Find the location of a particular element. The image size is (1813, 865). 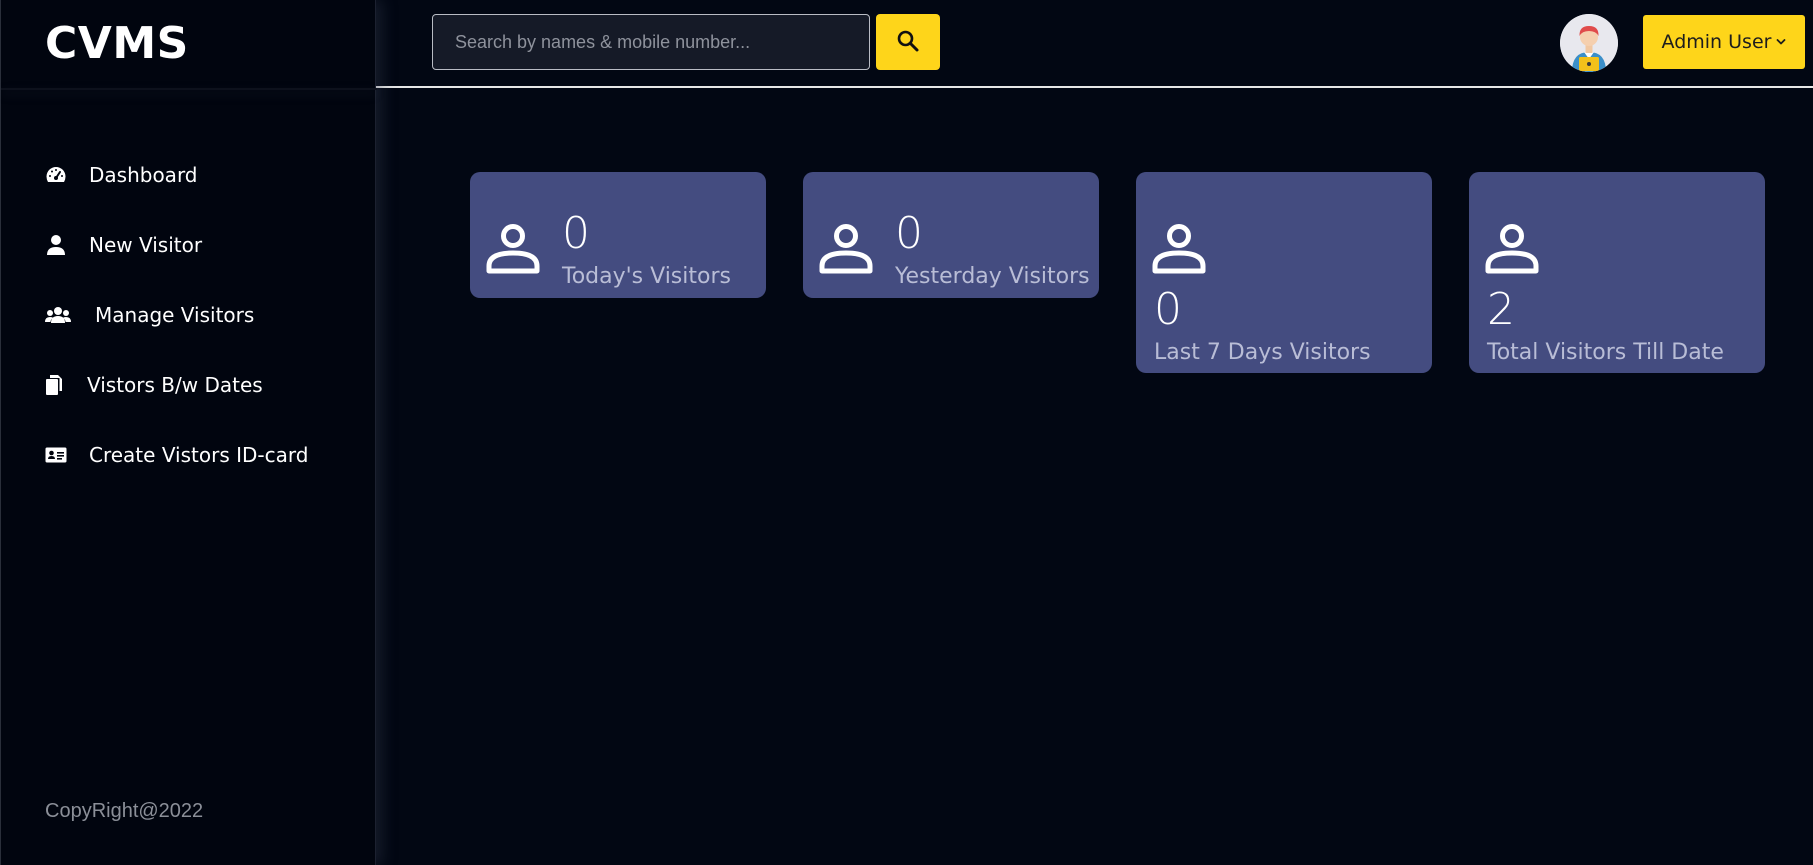

brand-divider is located at coordinates (189, 89).